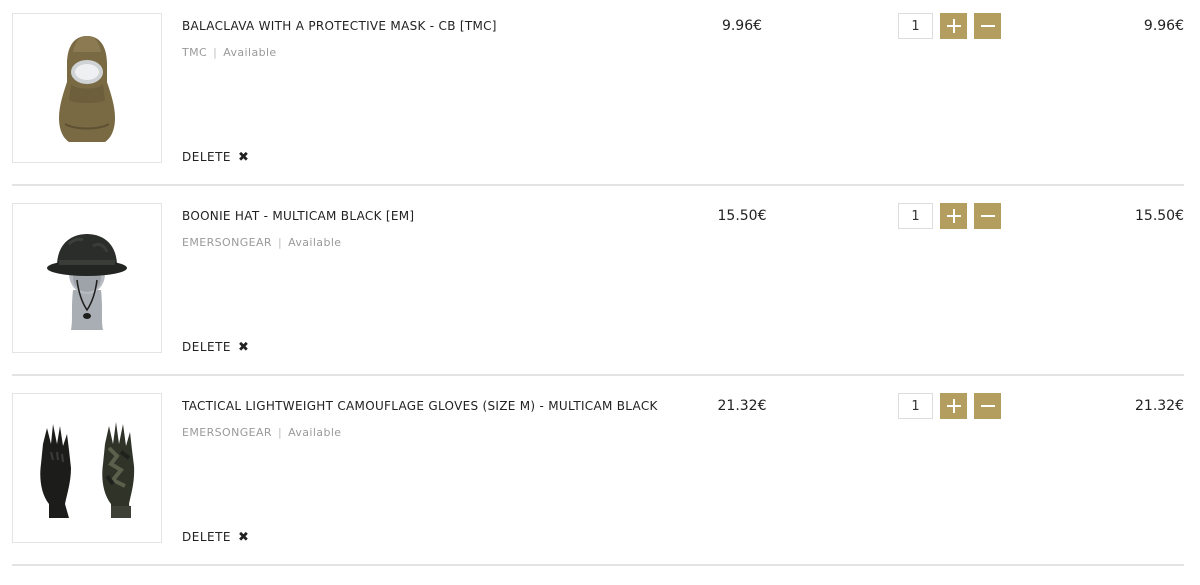 The width and height of the screenshot is (1200, 585). Describe the element at coordinates (194, 52) in the screenshot. I see `product-brand: TMC` at that location.